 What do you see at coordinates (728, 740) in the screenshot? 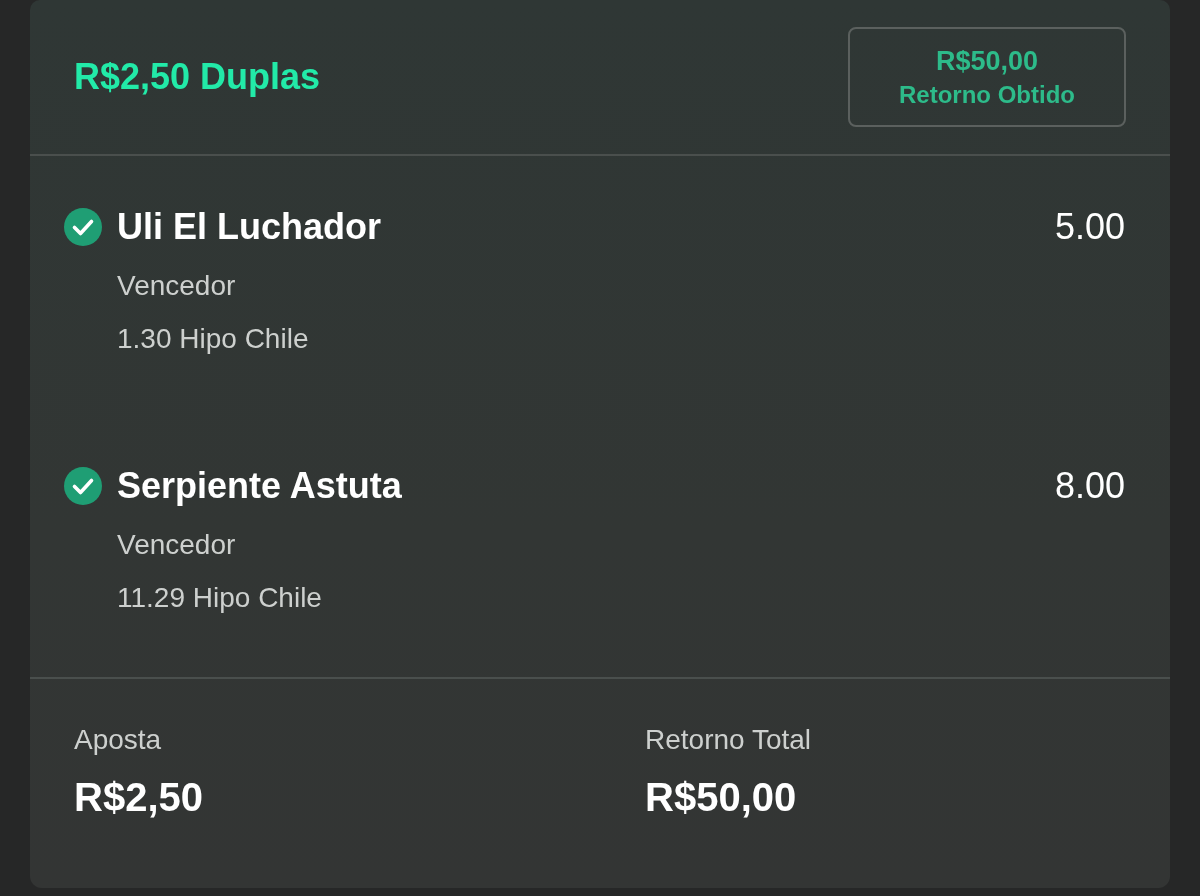
I see `summary-label: Retorno Total` at bounding box center [728, 740].